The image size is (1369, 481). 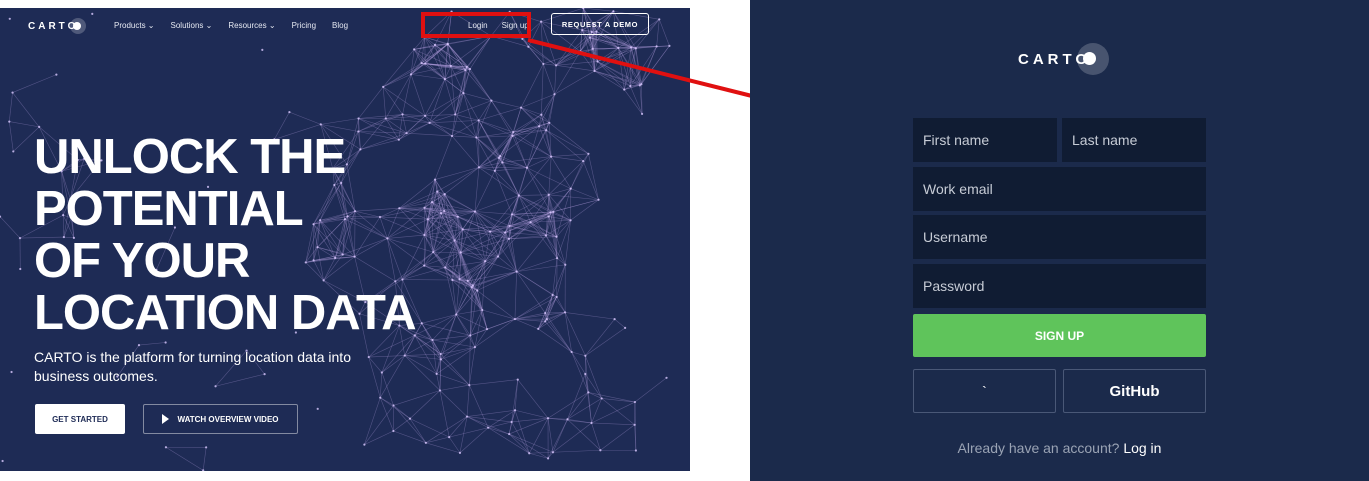 I want to click on sign-up-button: SIGN UP, so click(x=1059, y=335).